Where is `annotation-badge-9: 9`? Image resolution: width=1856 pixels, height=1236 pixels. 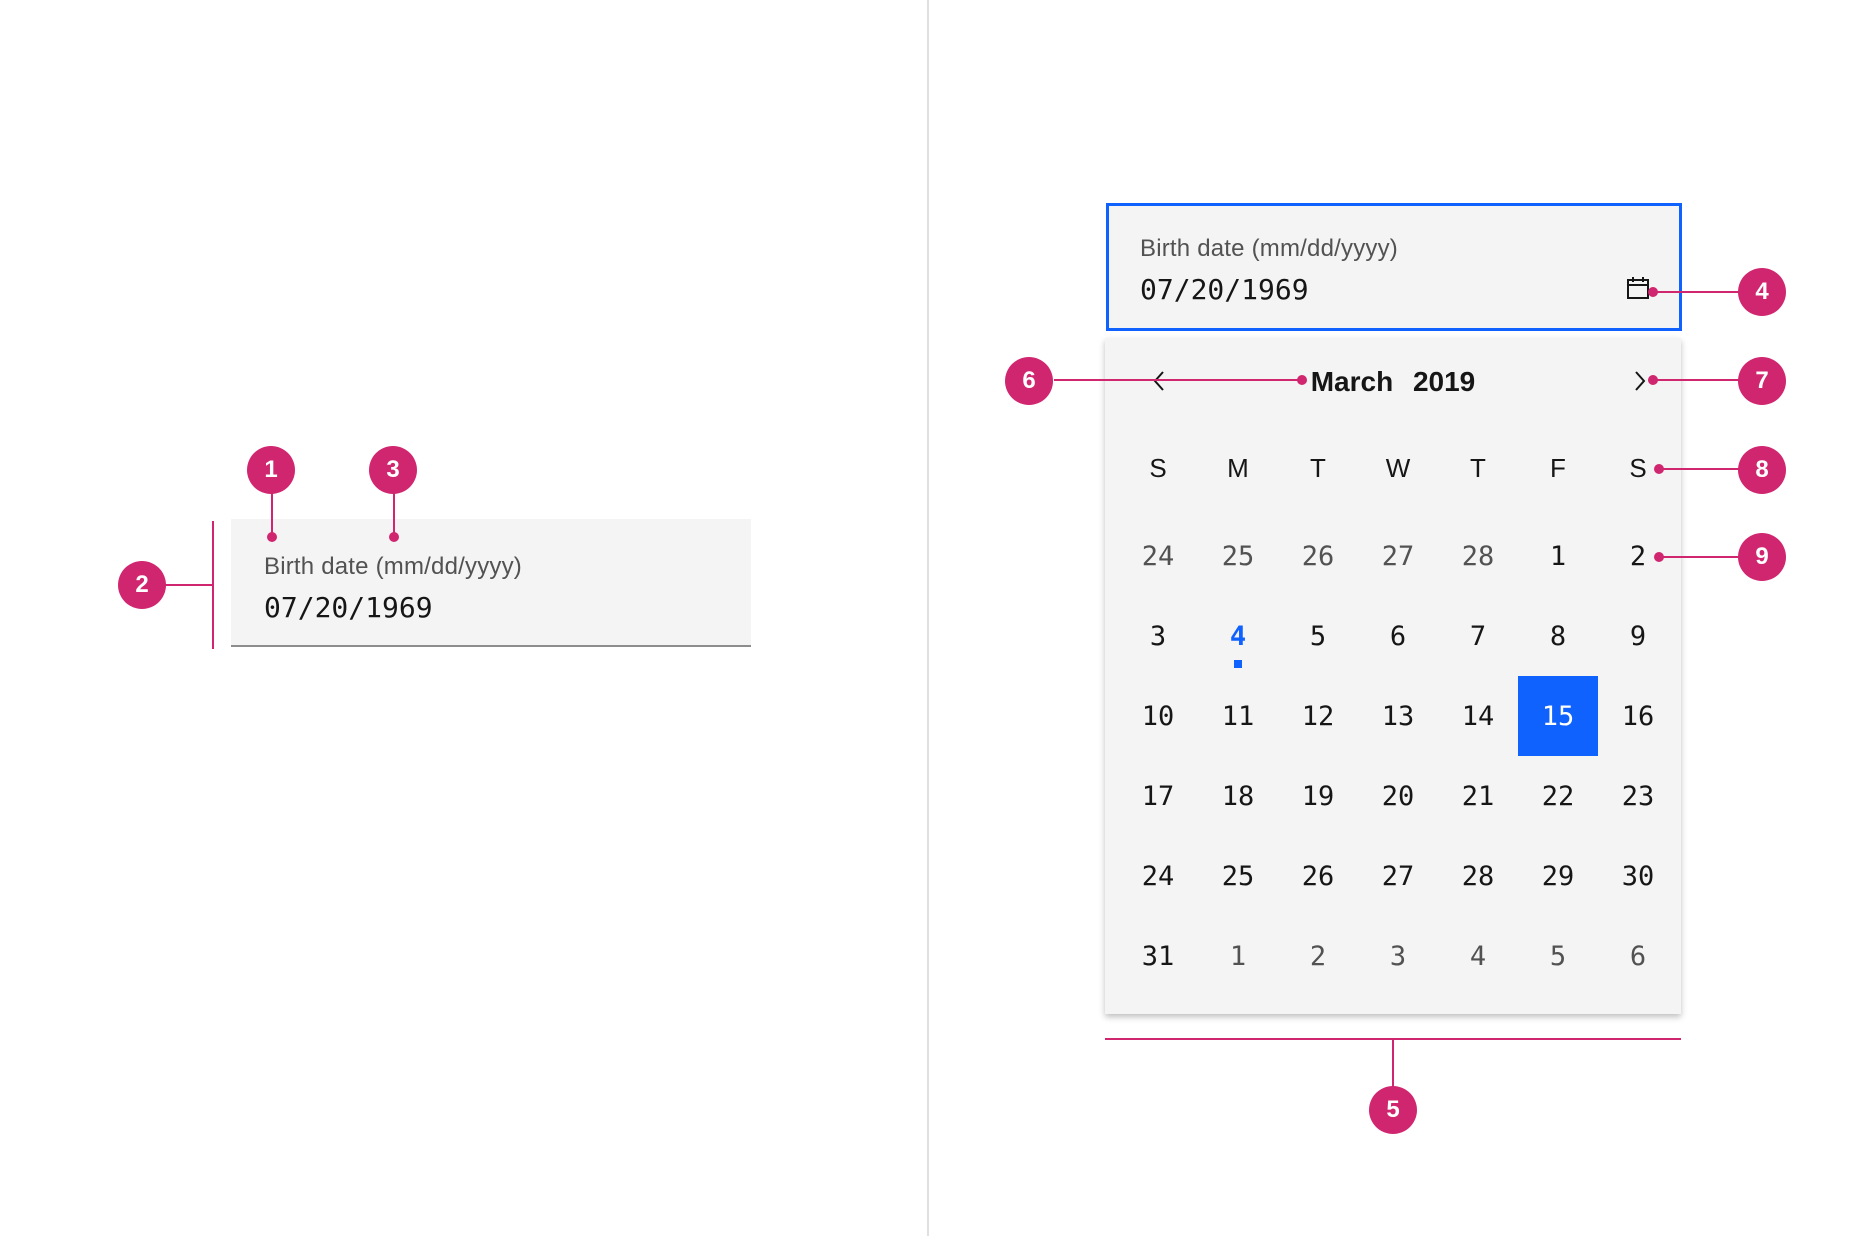
annotation-badge-9: 9 is located at coordinates (1762, 557).